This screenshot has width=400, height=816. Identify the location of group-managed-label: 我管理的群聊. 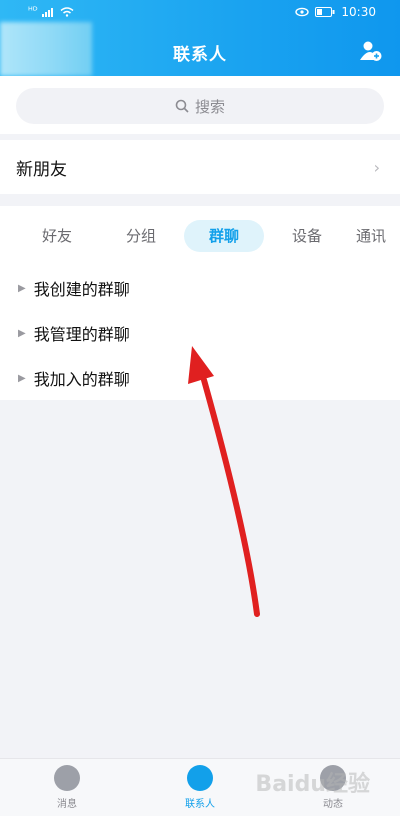
(81, 334).